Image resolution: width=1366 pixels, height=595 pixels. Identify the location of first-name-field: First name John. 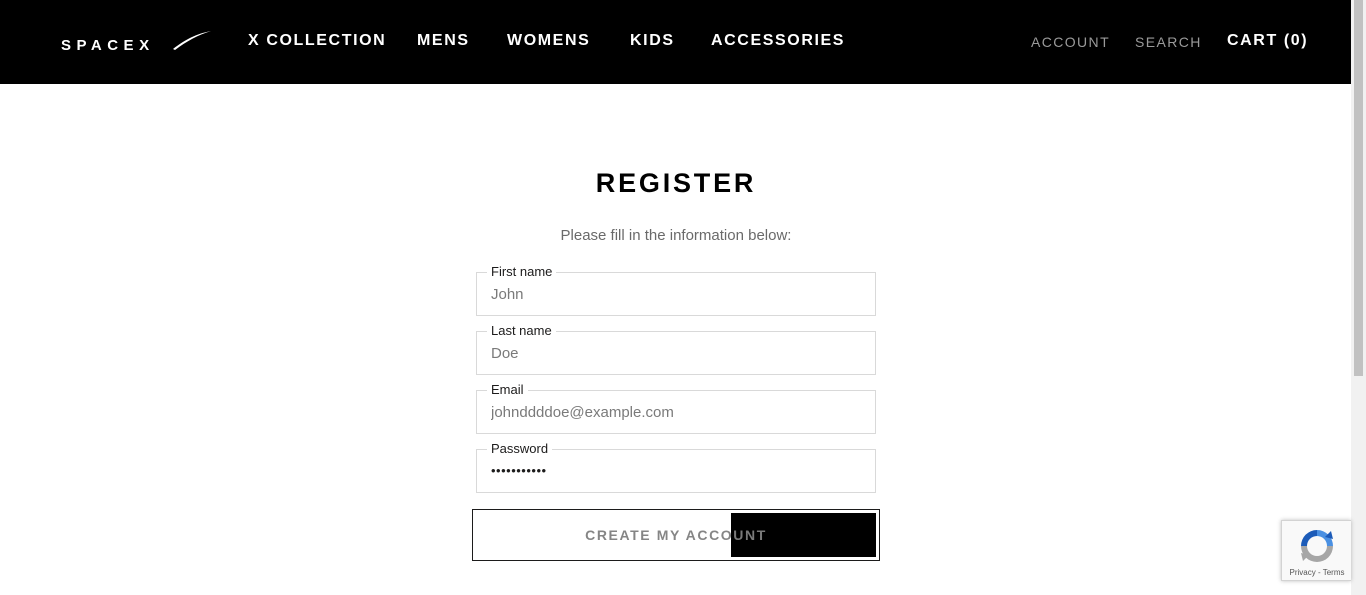
(676, 290).